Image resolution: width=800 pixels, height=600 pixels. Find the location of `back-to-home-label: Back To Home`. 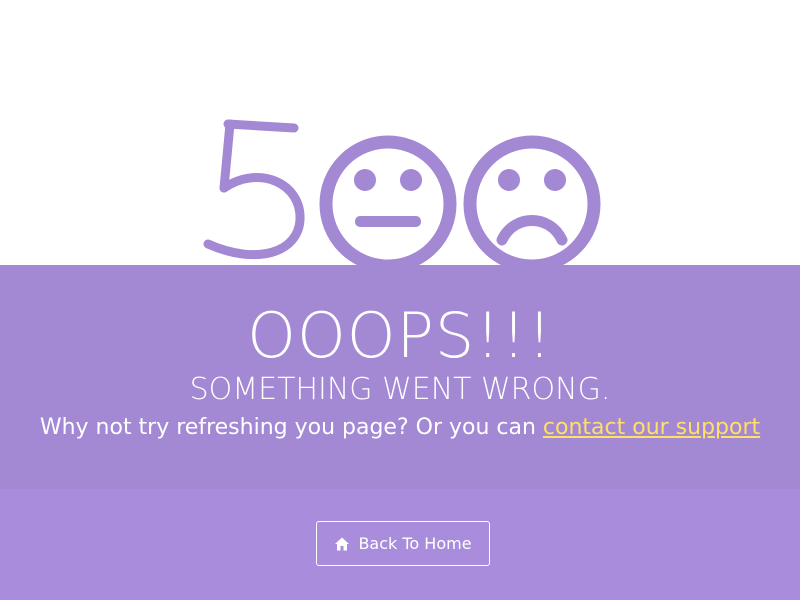

back-to-home-label: Back To Home is located at coordinates (415, 543).